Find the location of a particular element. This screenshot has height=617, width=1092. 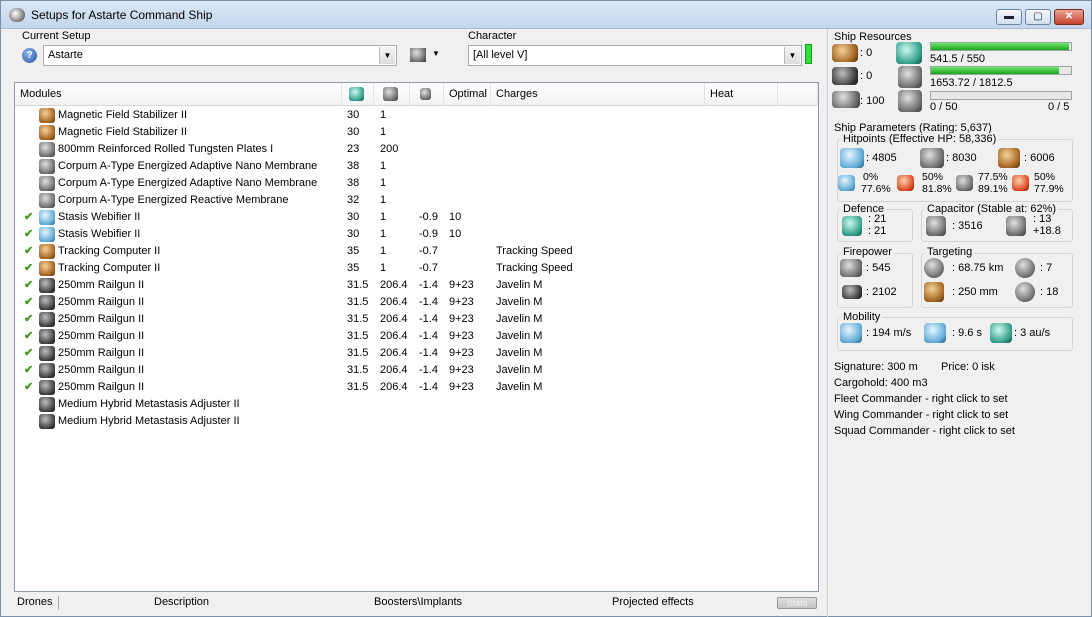

setup-menu-button: ▼ is located at coordinates (425, 56).